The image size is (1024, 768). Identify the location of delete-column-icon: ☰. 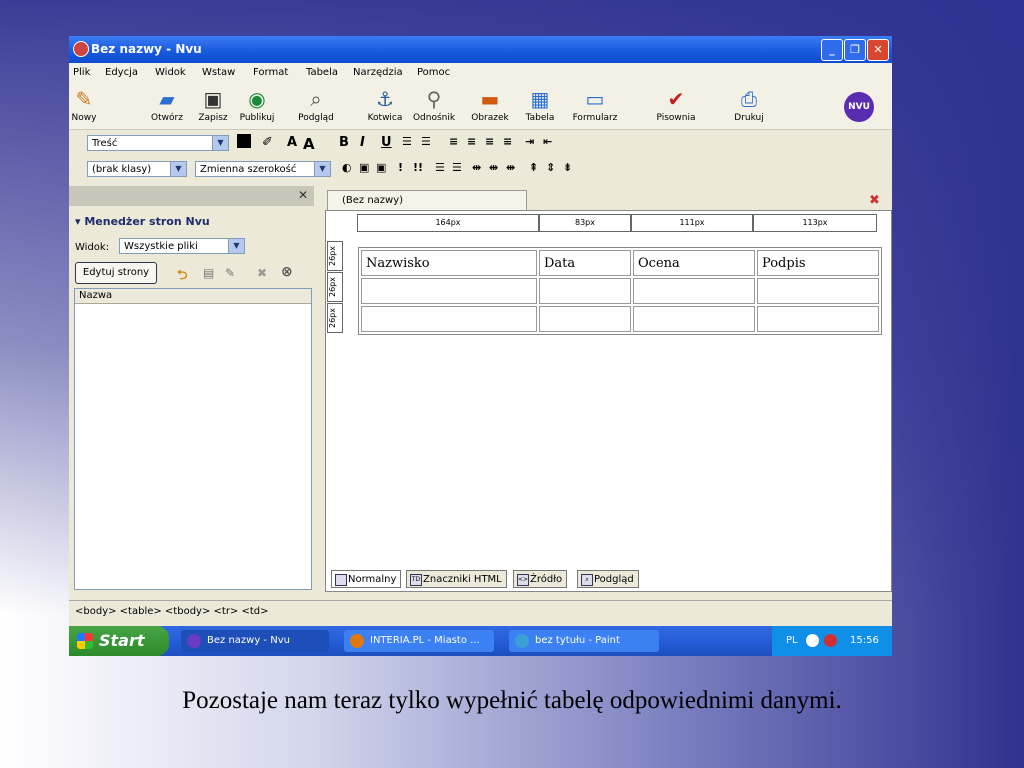
(457, 167).